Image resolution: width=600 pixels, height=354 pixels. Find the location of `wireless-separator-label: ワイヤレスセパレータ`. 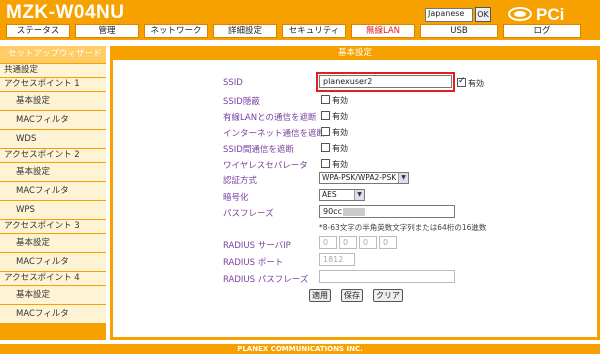

wireless-separator-label: ワイヤレスセパレータ is located at coordinates (265, 166).